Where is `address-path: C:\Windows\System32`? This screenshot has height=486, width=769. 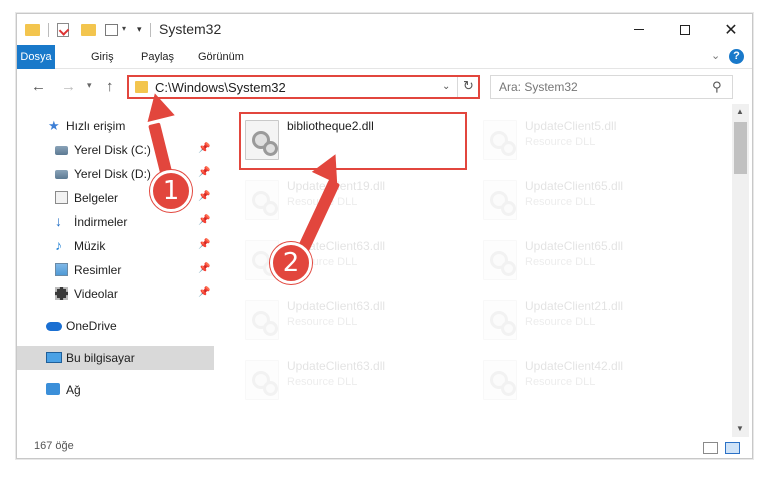
address-path: C:\Windows\System32 is located at coordinates (220, 87).